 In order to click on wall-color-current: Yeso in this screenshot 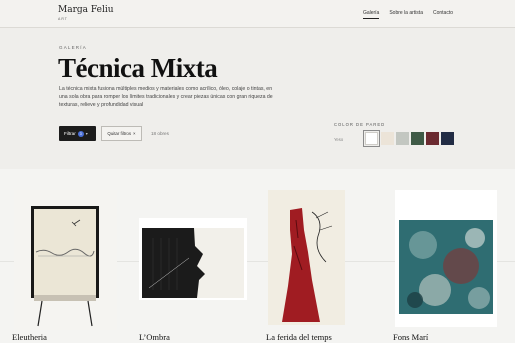, I will do `click(339, 139)`.